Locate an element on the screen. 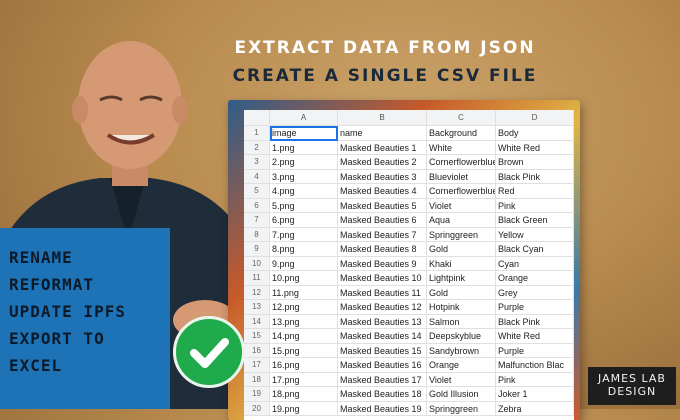 Image resolution: width=680 pixels, height=420 pixels. cell-body: Orange is located at coordinates (535, 278).